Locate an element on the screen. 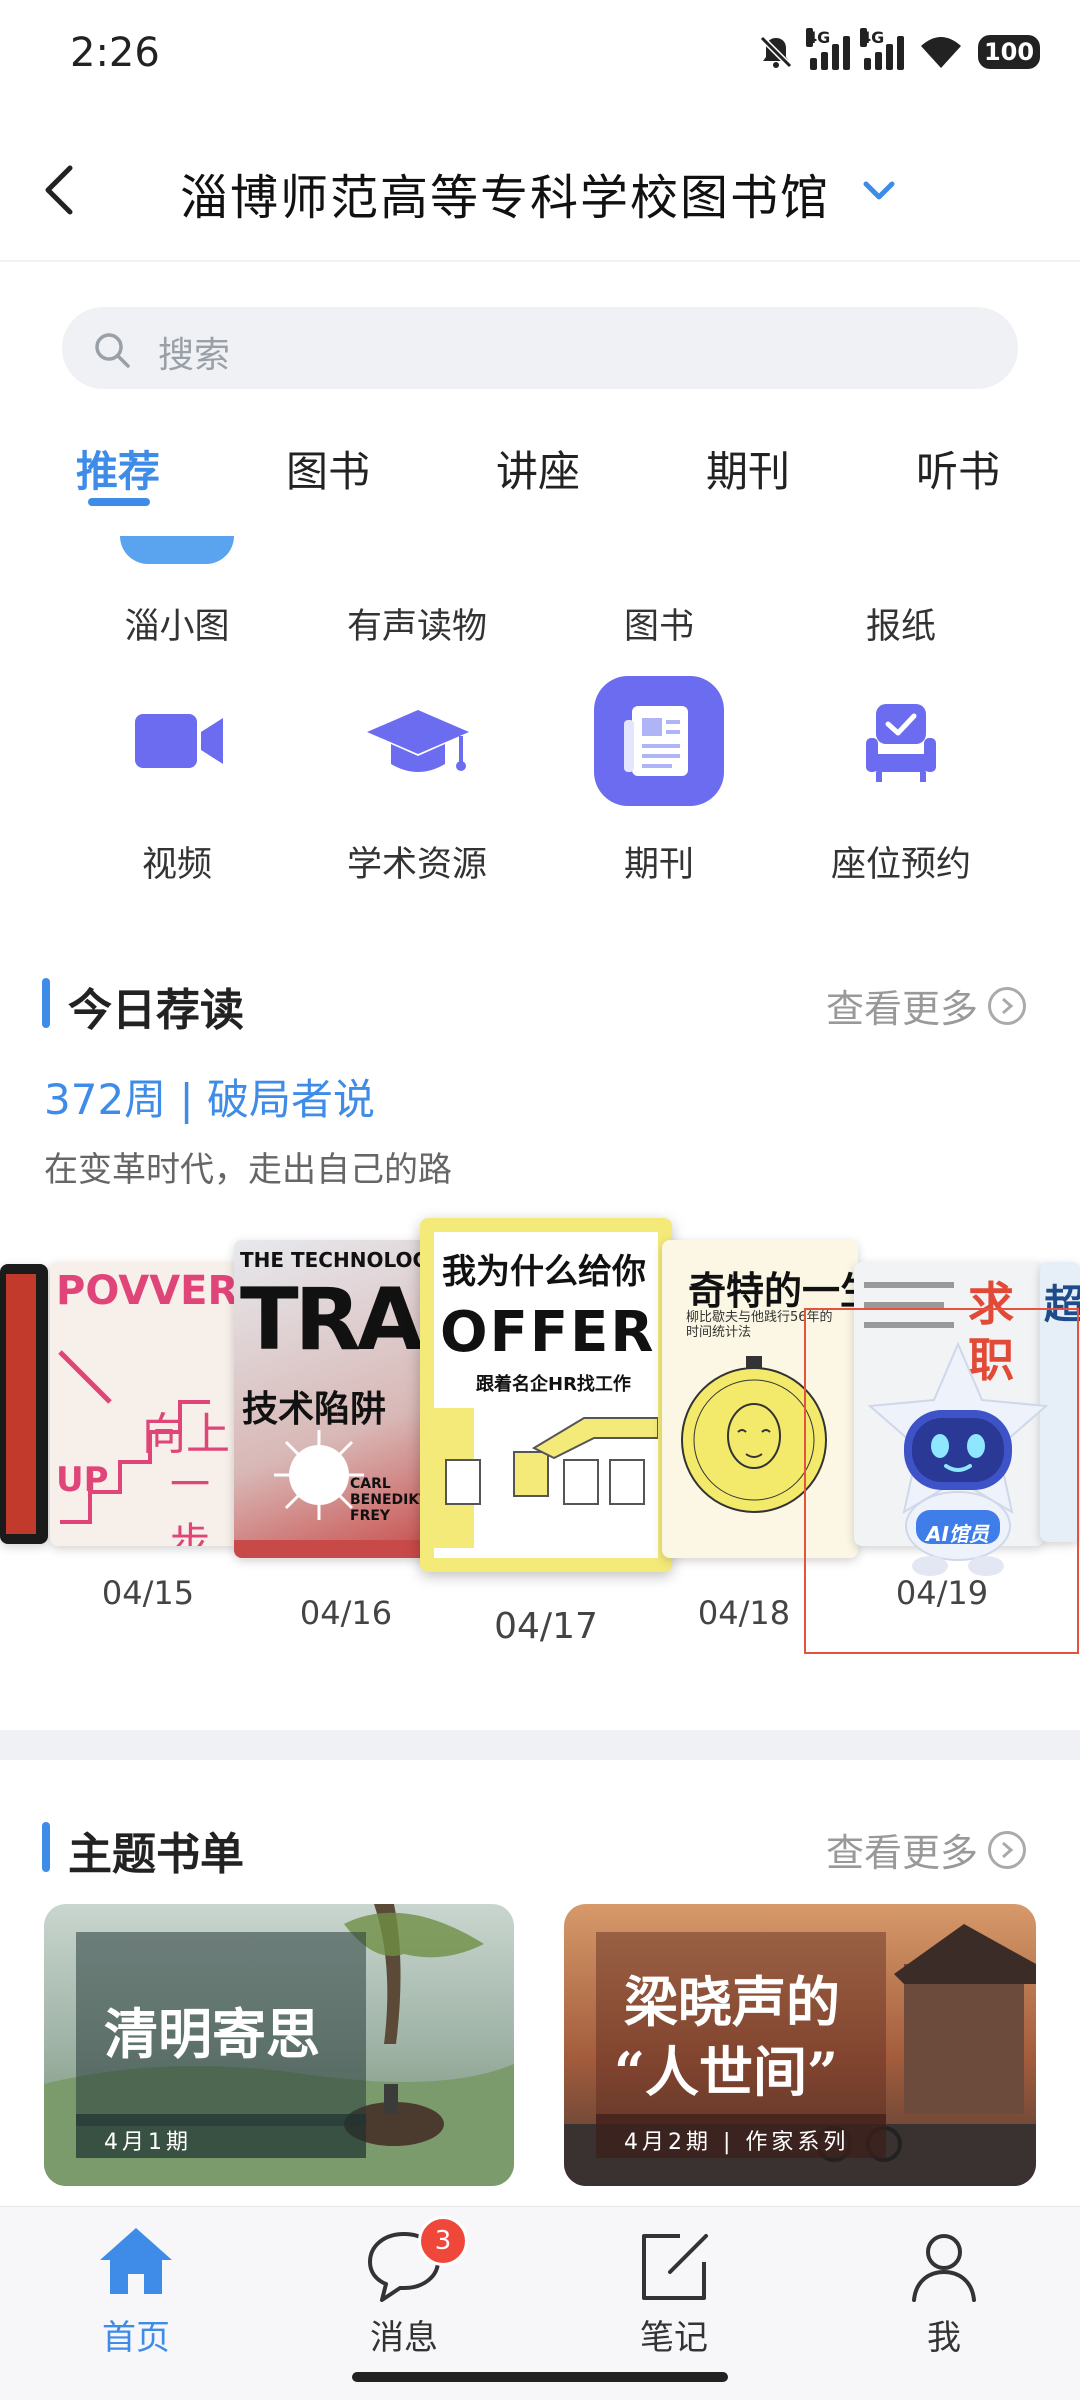  back-icon is located at coordinates (60, 190).